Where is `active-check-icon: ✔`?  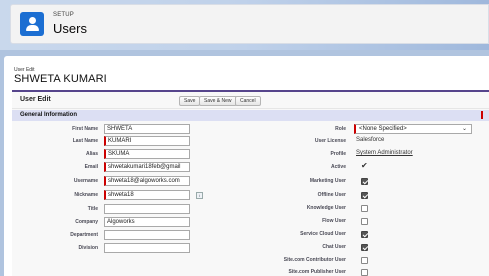 active-check-icon: ✔ is located at coordinates (364, 165).